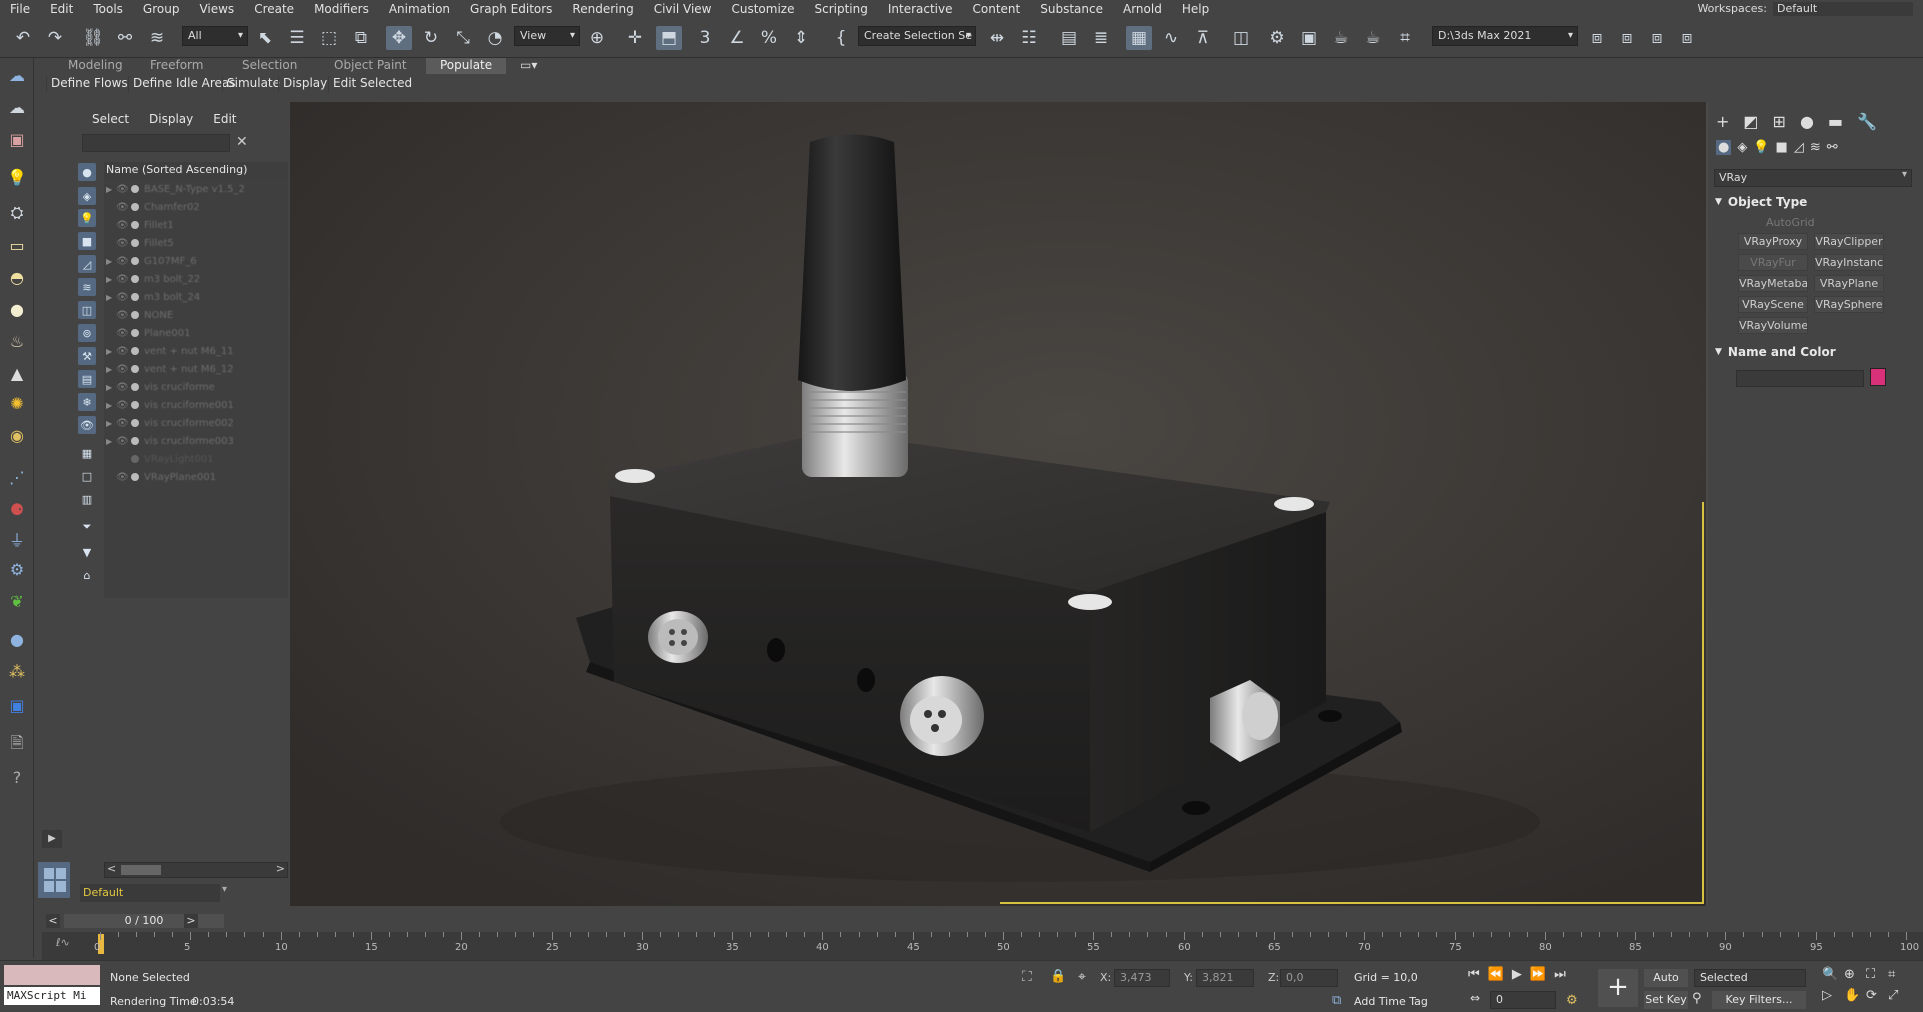 The height and width of the screenshot is (1012, 1923). What do you see at coordinates (17, 477) in the screenshot?
I see `vray-fur-icon: ⋰` at bounding box center [17, 477].